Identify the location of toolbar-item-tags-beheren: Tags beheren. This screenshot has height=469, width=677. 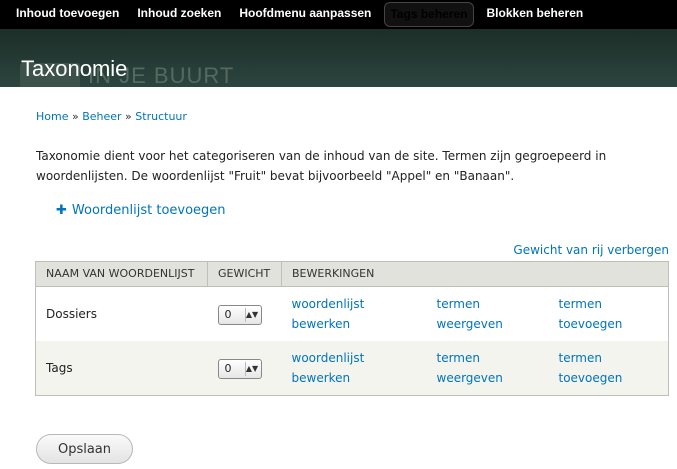
(429, 14).